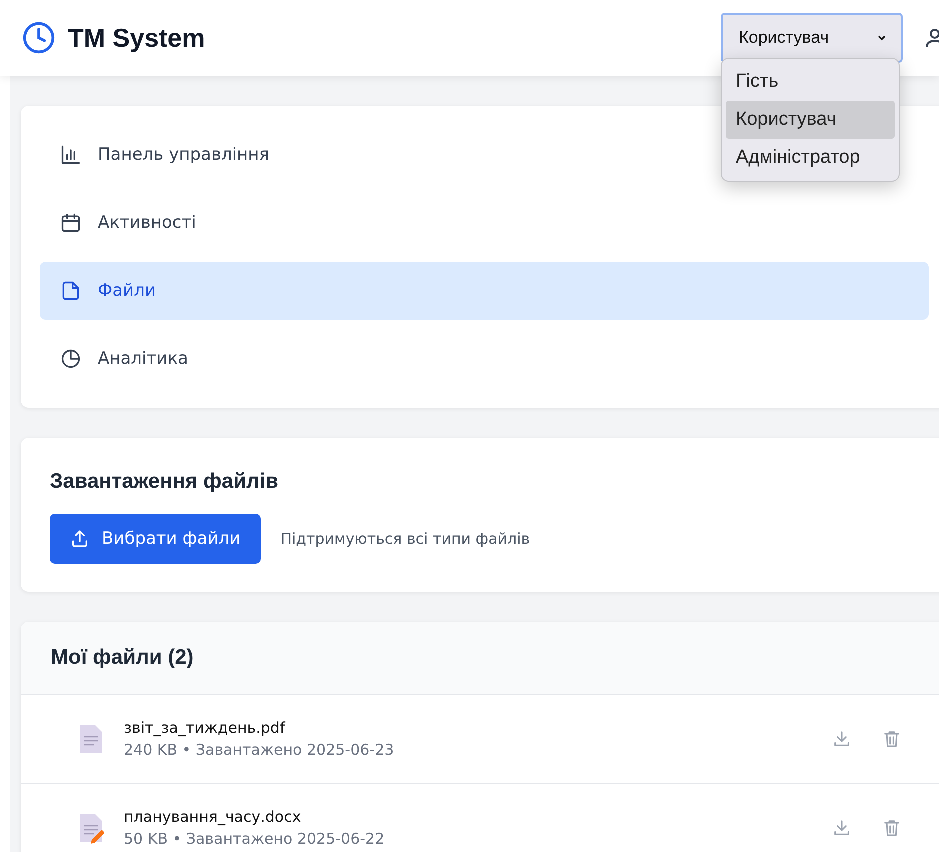 The height and width of the screenshot is (852, 939). Describe the element at coordinates (71, 155) in the screenshot. I see `bar-chart-icon` at that location.